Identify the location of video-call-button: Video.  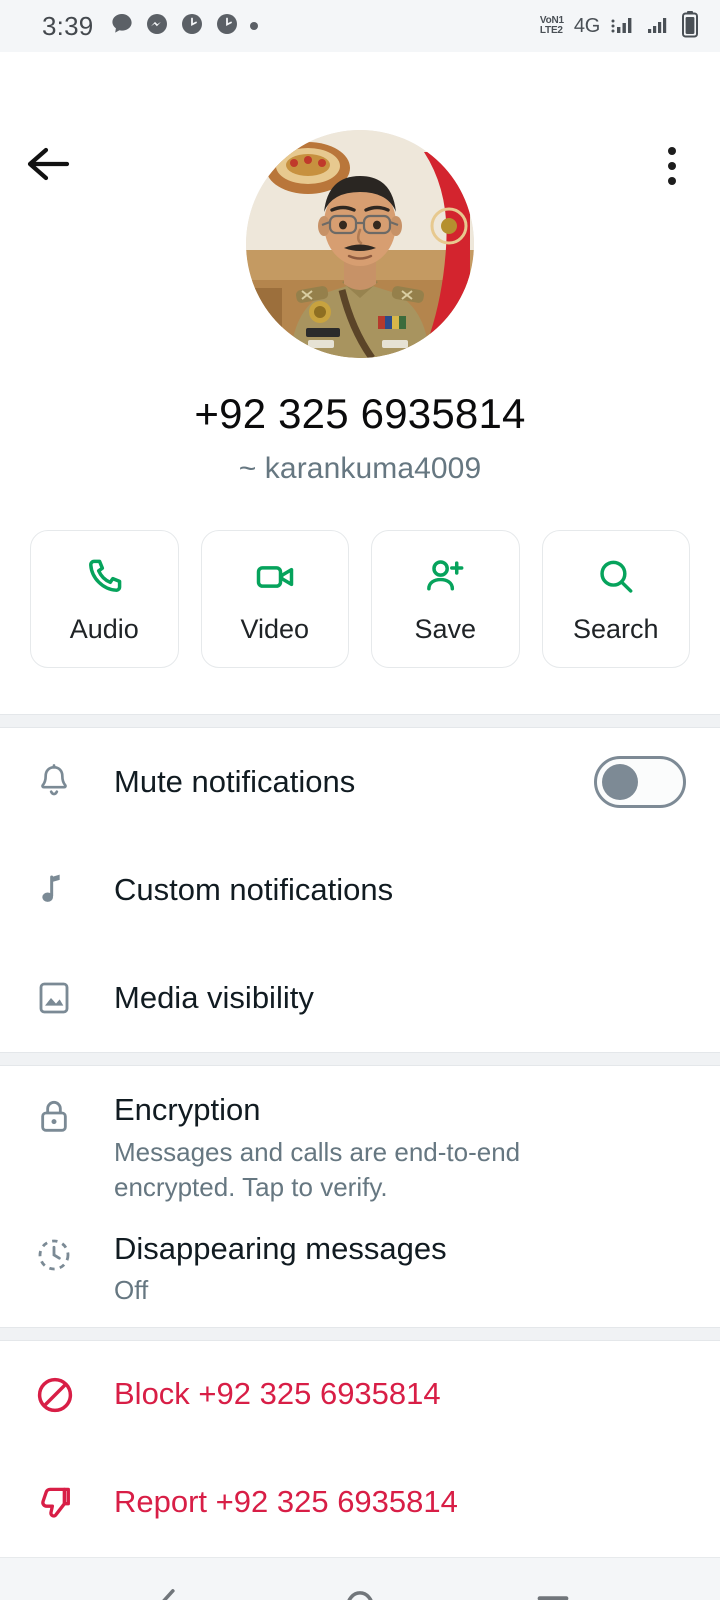
(274, 599).